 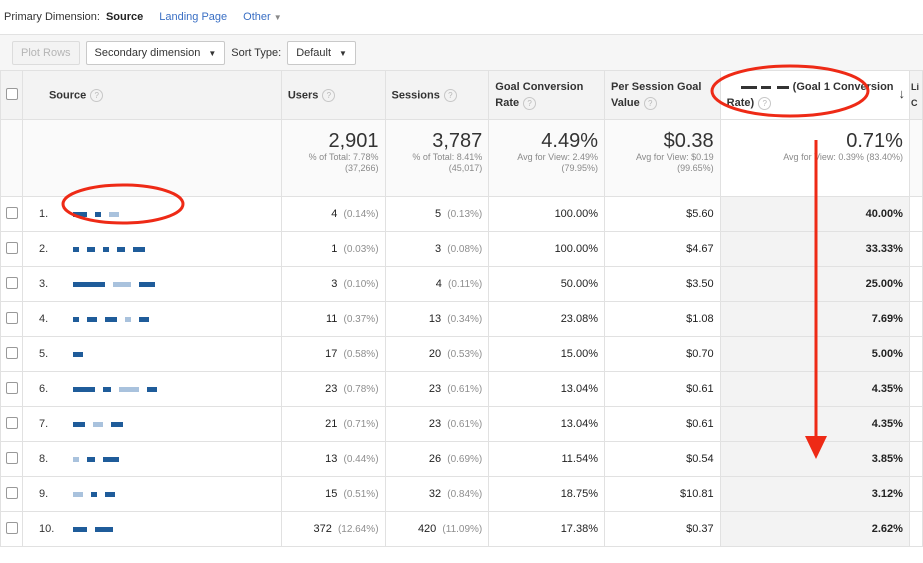 I want to click on sort-descending-icon: ↓, so click(x=901, y=94).